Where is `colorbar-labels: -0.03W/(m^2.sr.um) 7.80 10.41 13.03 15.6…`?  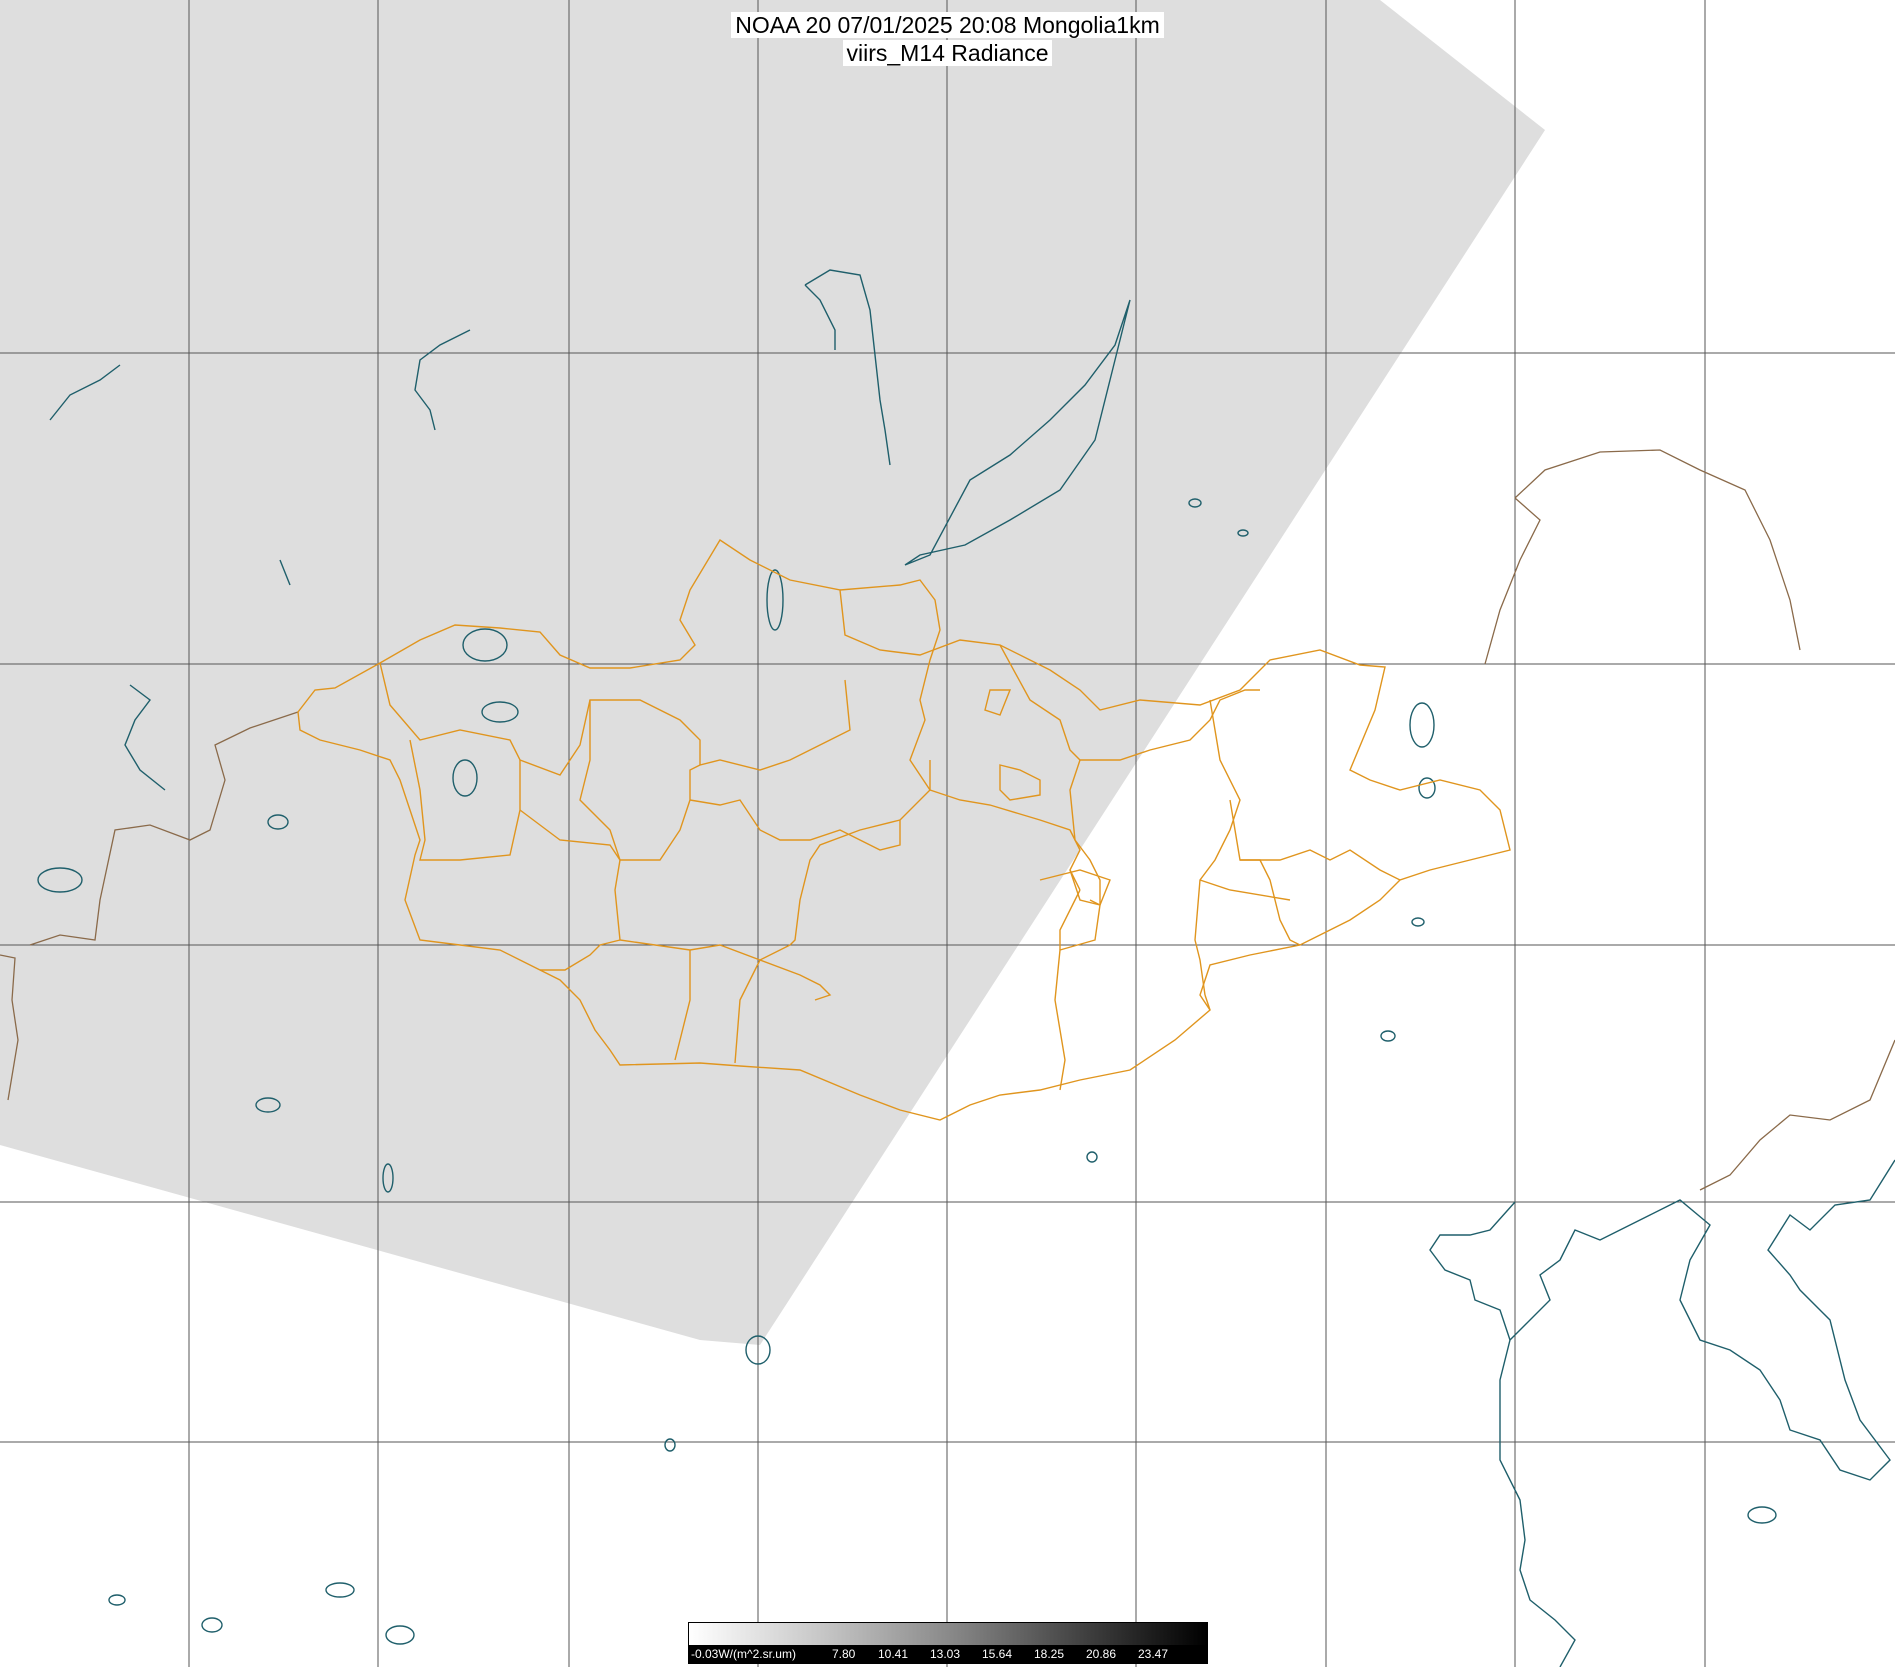 colorbar-labels: -0.03W/(m^2.sr.um) 7.80 10.41 13.03 15.6… is located at coordinates (948, 1654).